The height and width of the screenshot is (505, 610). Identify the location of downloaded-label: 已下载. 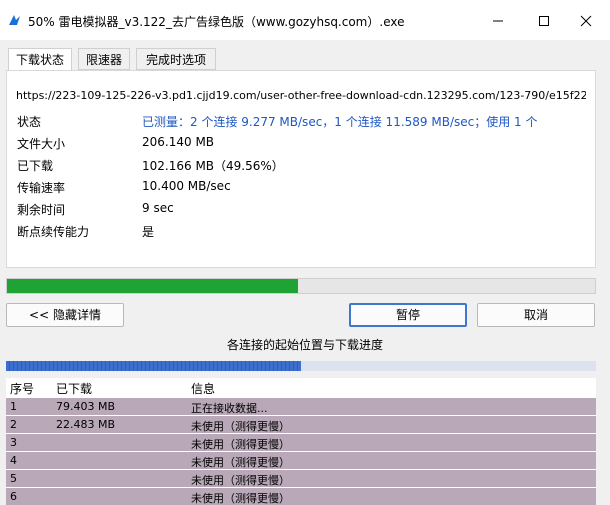
(35, 166).